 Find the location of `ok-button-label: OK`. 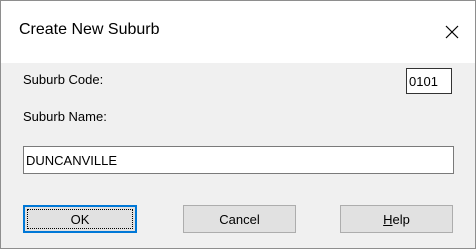

ok-button-label: OK is located at coordinates (80, 219).